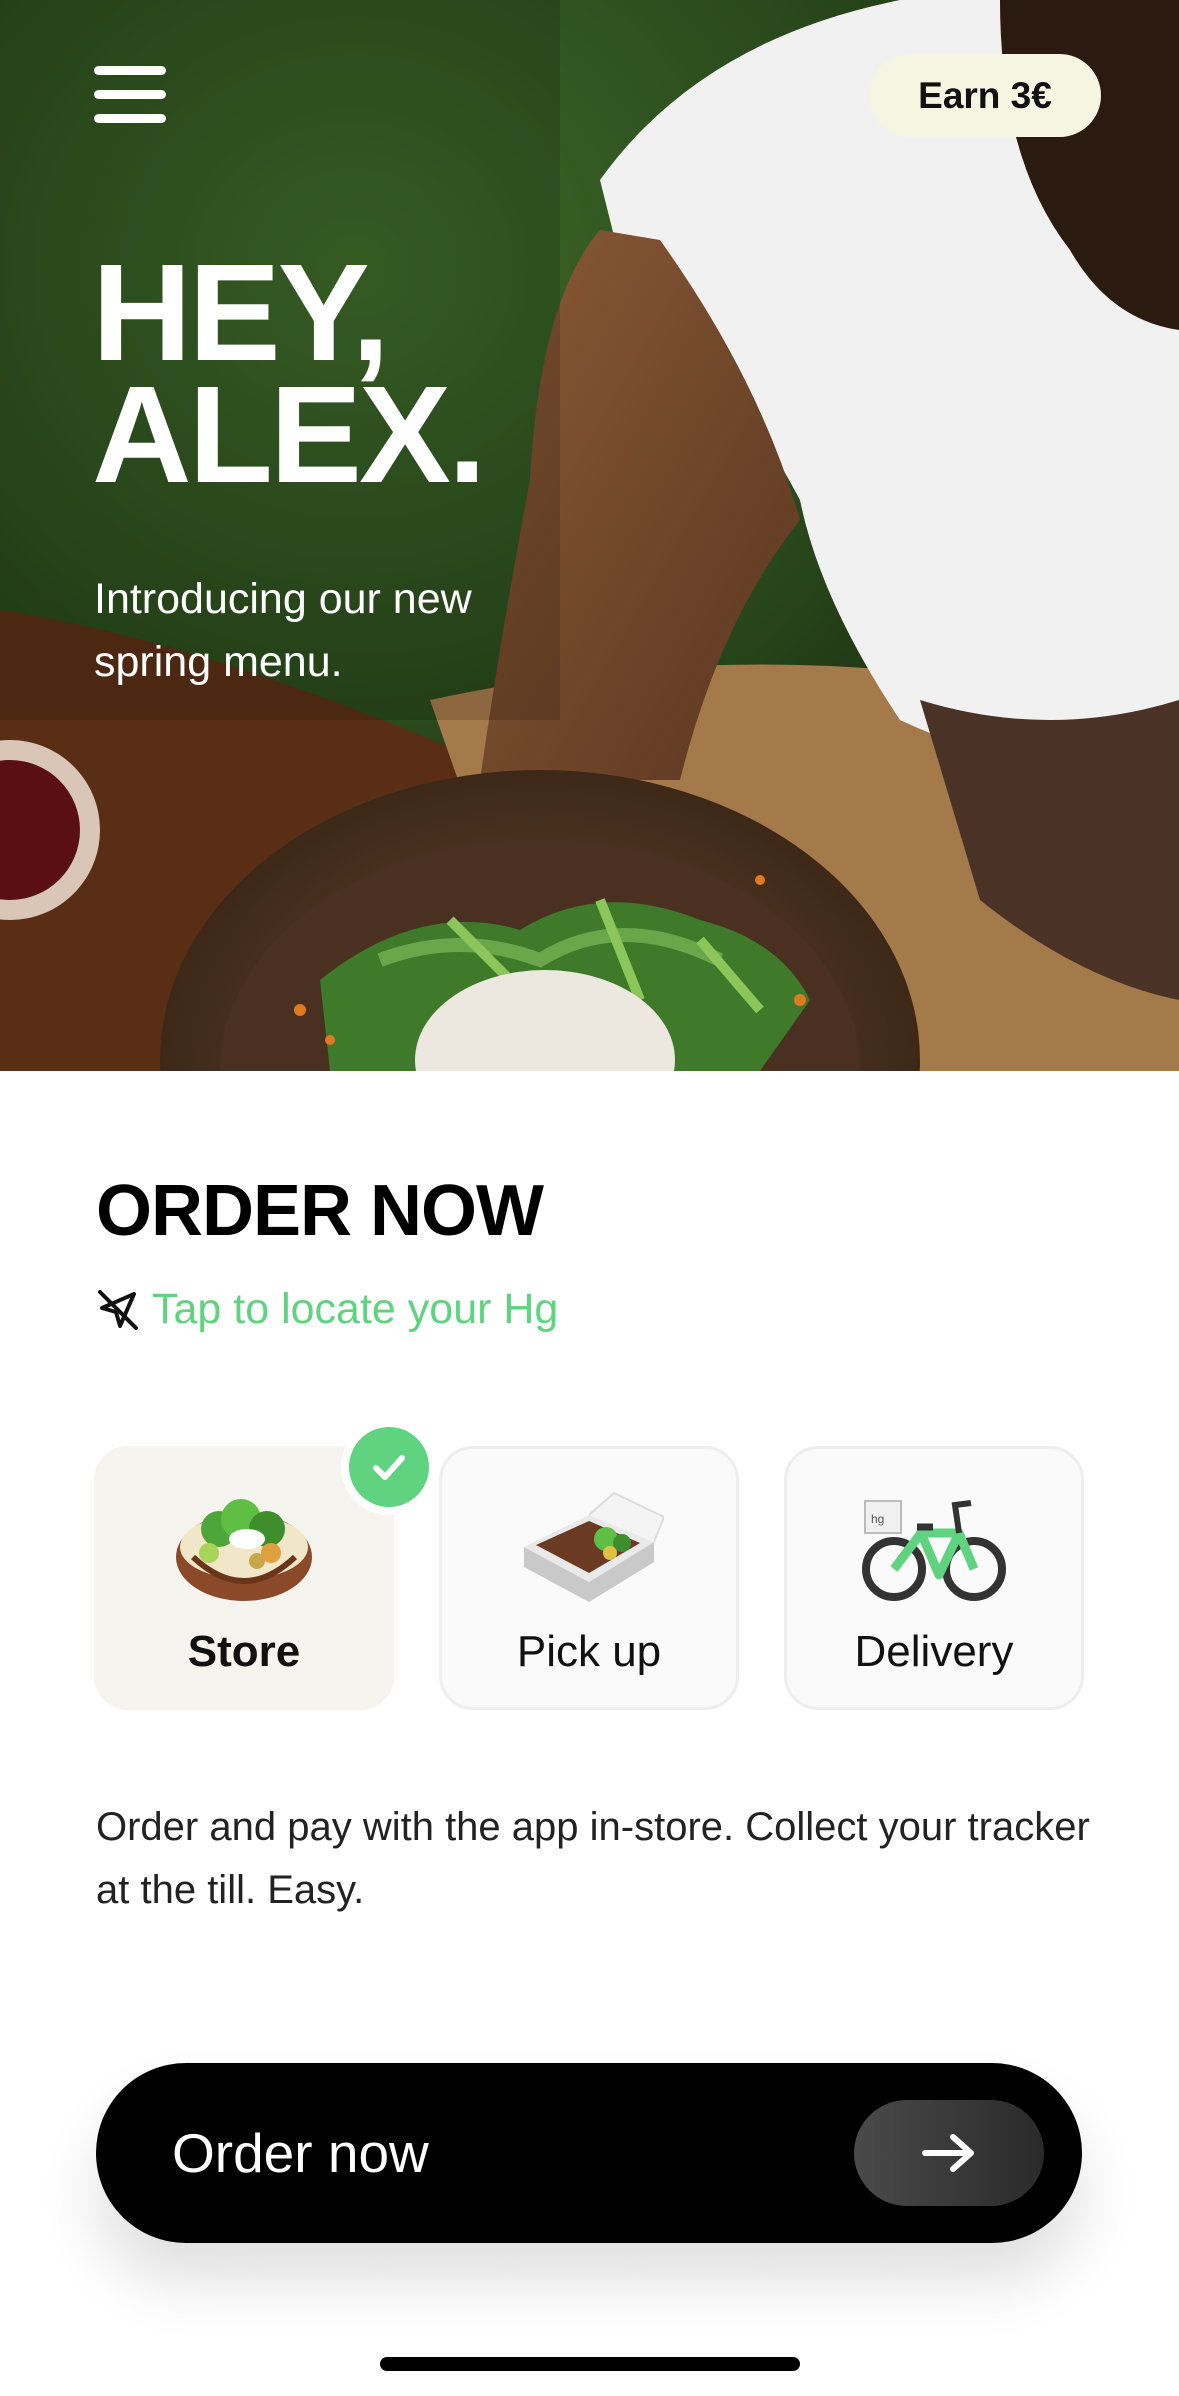 The width and height of the screenshot is (1179, 2396). Describe the element at coordinates (283, 630) in the screenshot. I see `hero-subtitle: Introducing our new spring menu.` at that location.